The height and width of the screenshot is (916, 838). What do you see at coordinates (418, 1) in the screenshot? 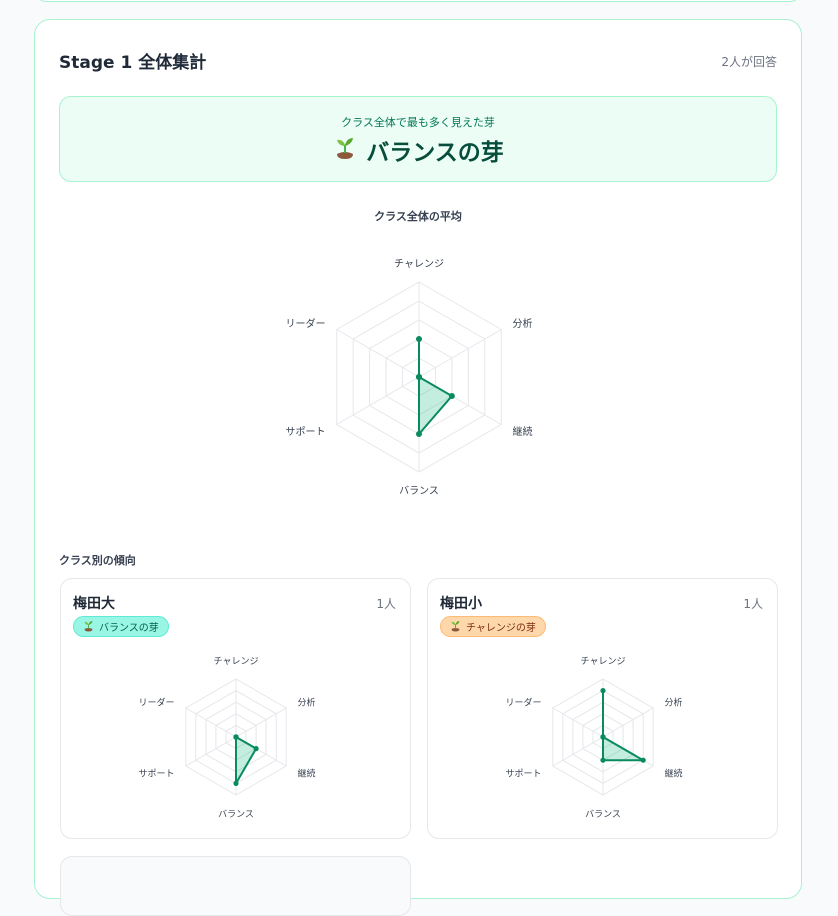
I see `previous-card` at bounding box center [418, 1].